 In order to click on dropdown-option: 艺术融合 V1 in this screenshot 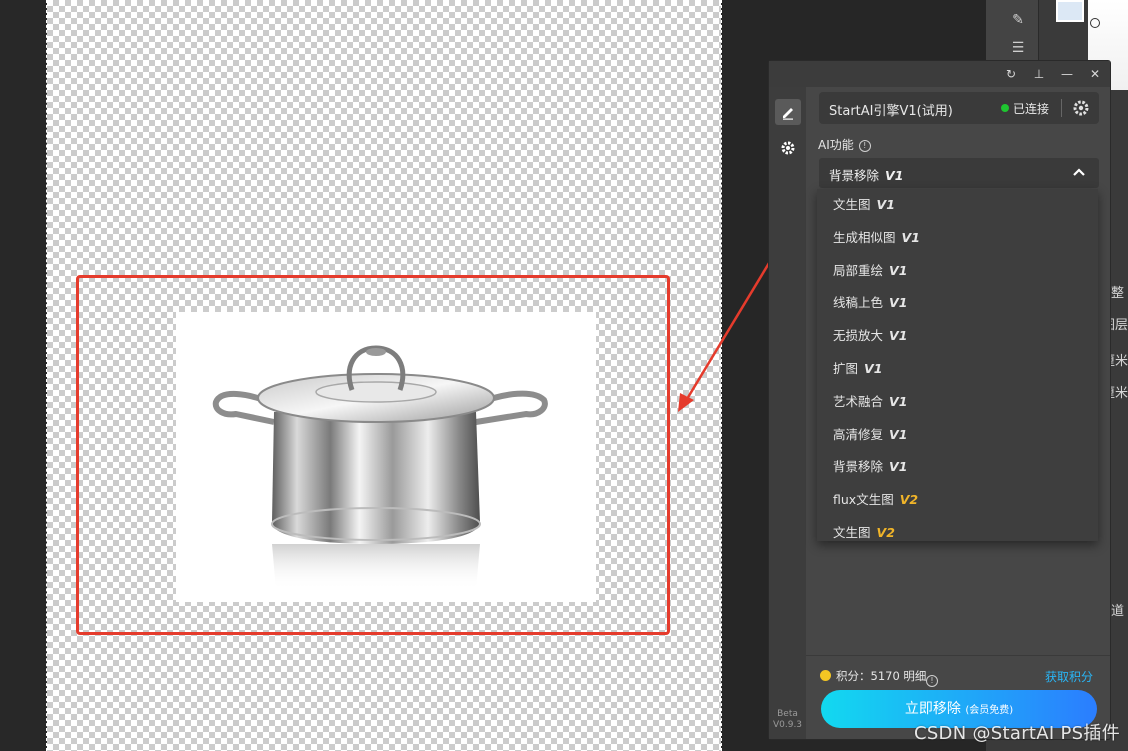, I will do `click(957, 402)`.